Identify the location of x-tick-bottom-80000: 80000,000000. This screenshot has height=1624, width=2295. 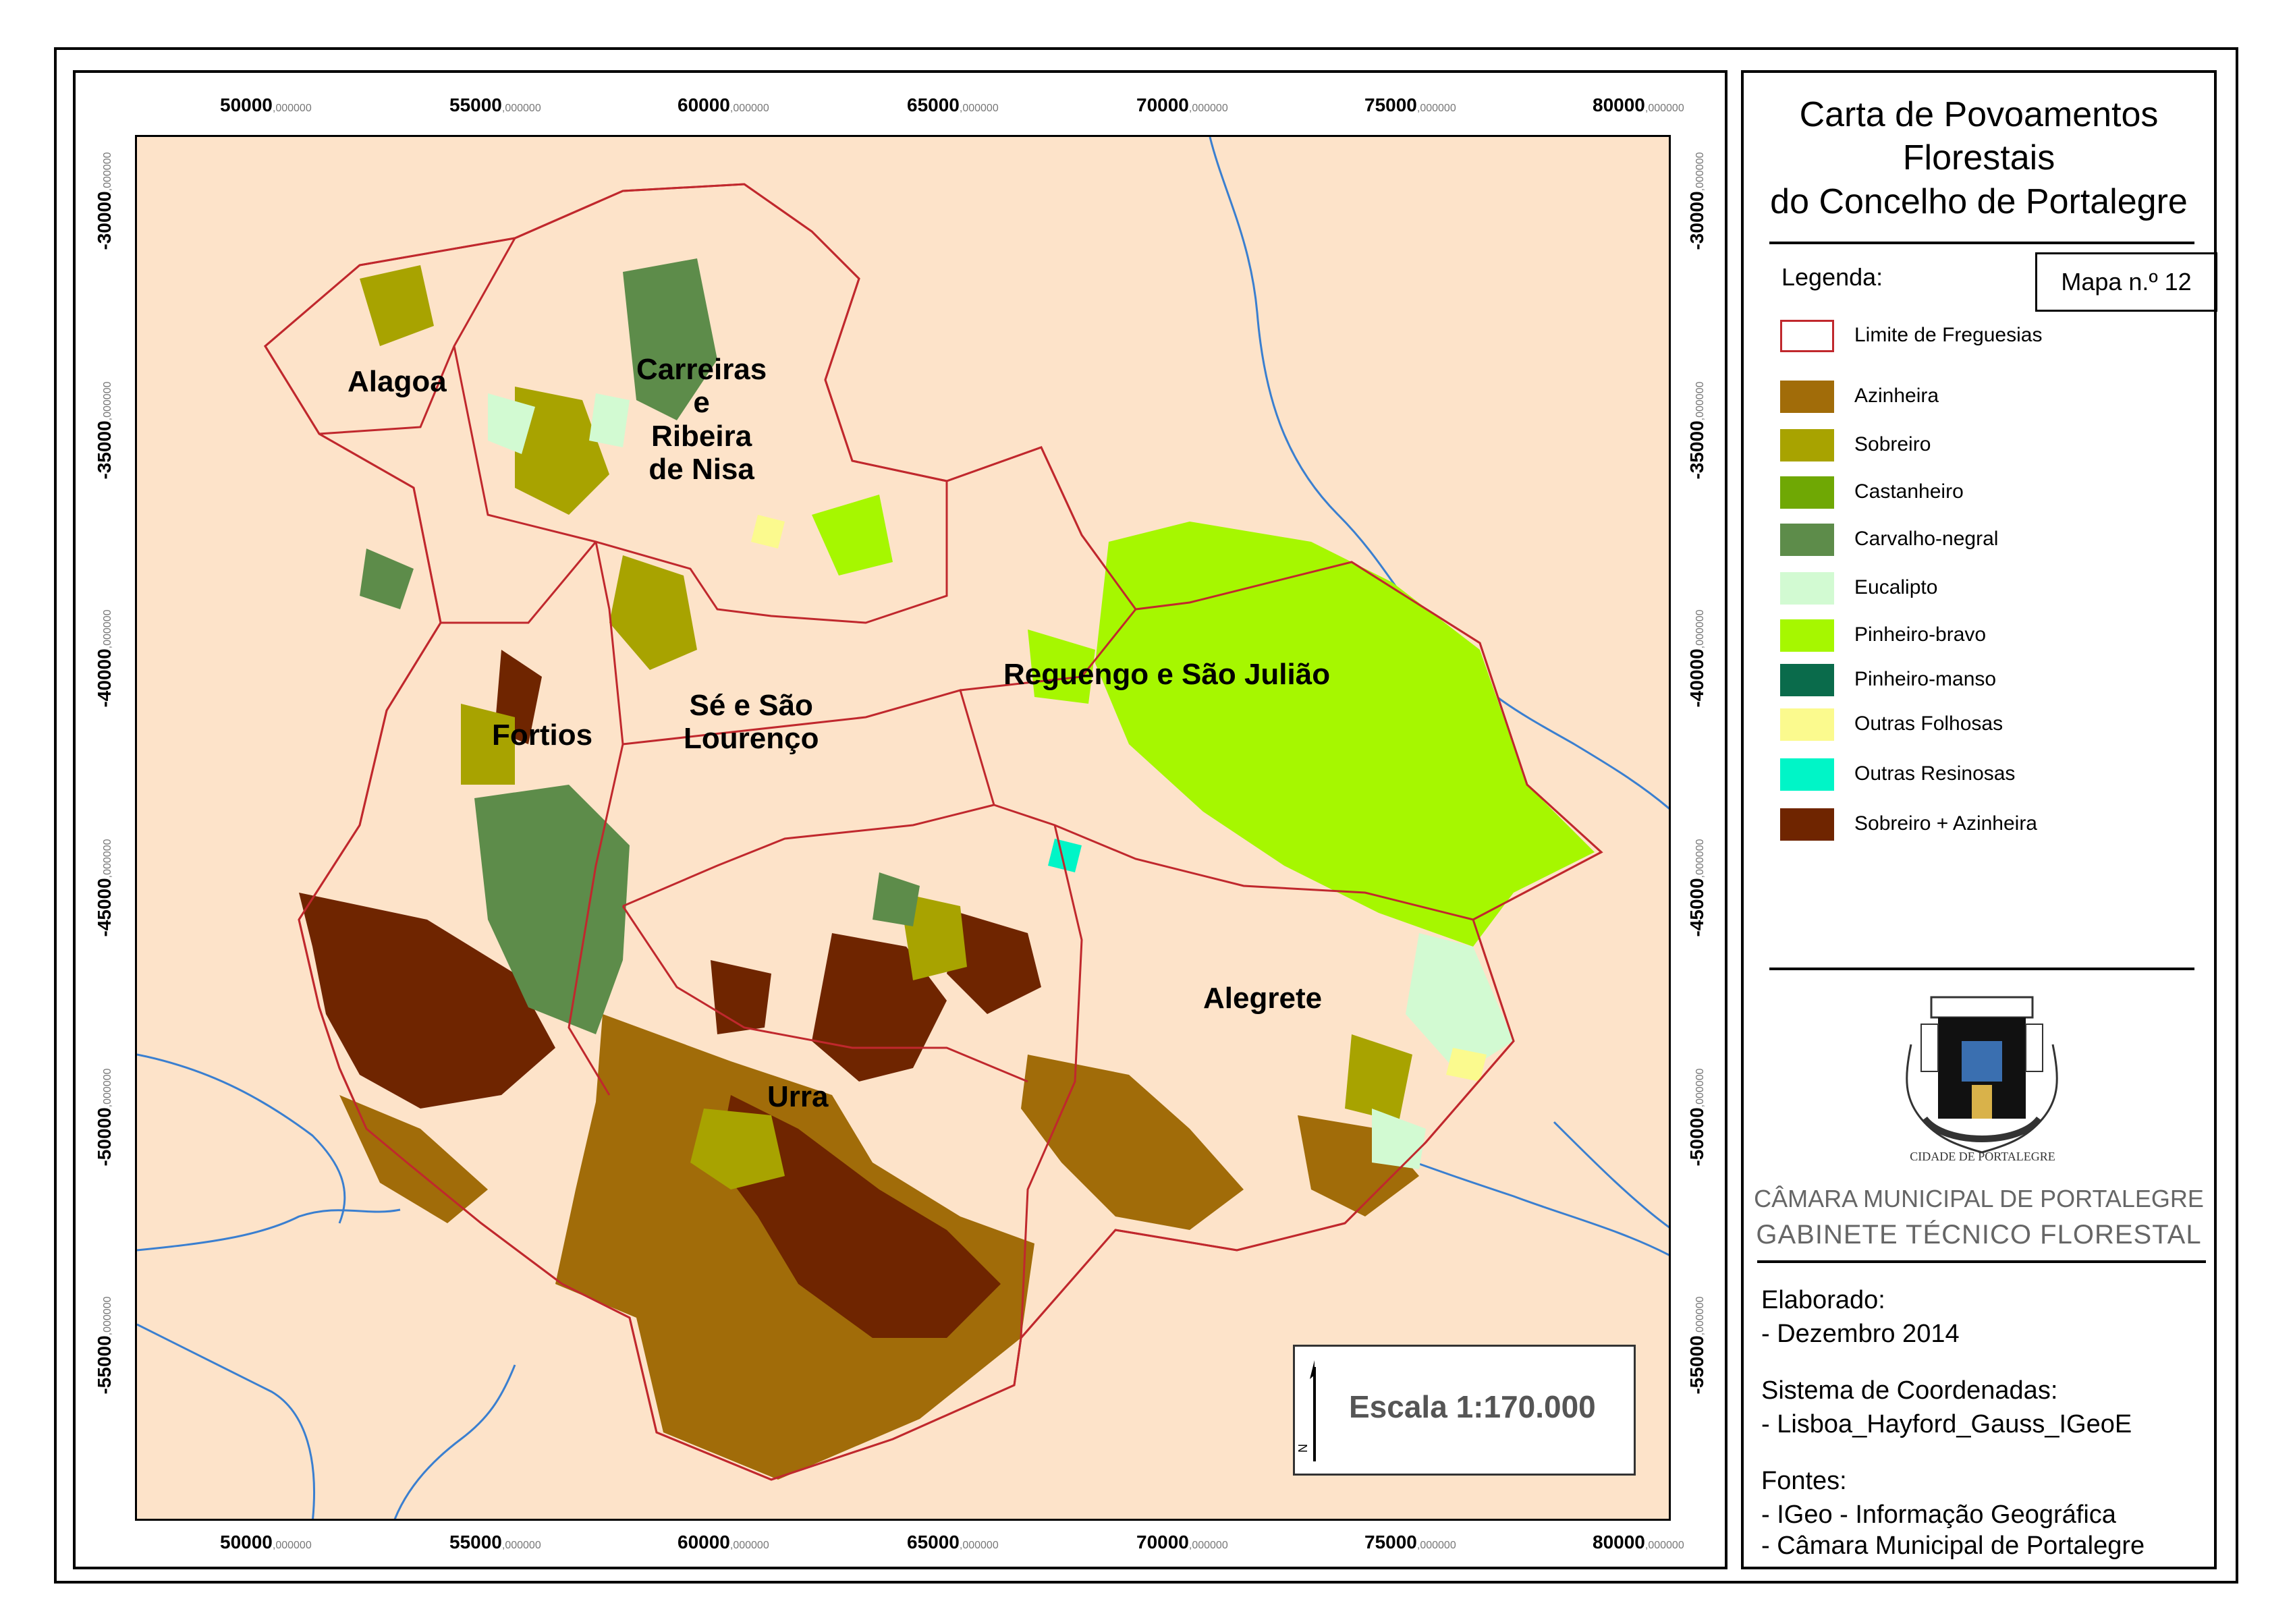
(1638, 1542).